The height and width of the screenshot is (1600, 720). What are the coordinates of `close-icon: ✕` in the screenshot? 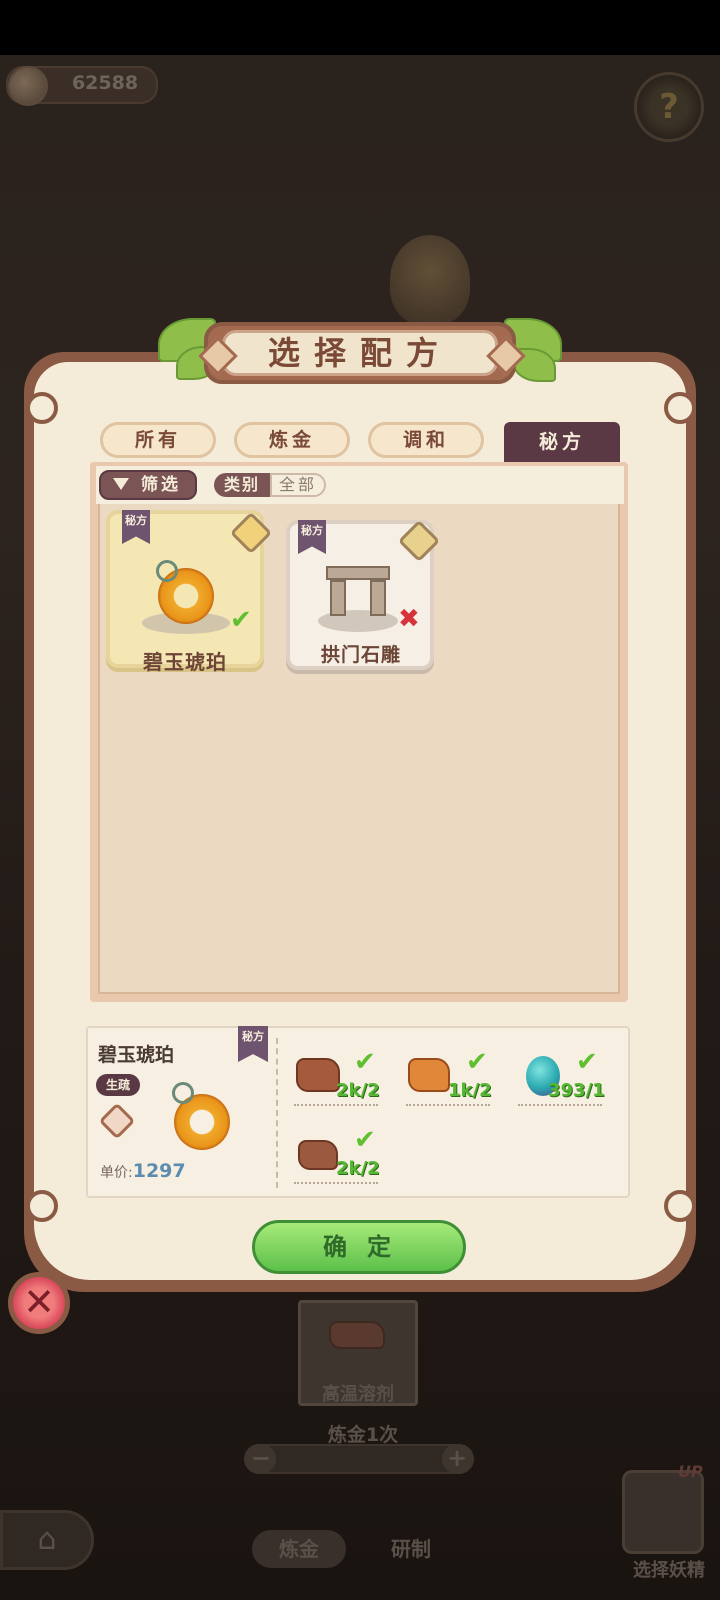 It's located at (39, 1302).